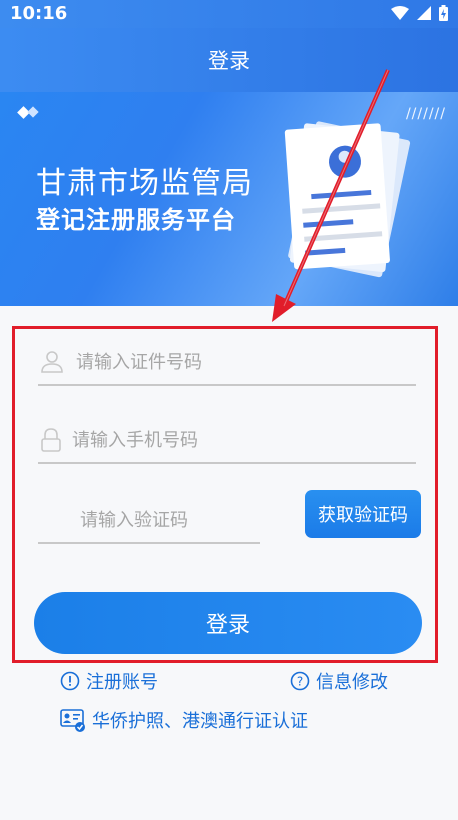 The image size is (458, 820). I want to click on help-icon: ?, so click(300, 681).